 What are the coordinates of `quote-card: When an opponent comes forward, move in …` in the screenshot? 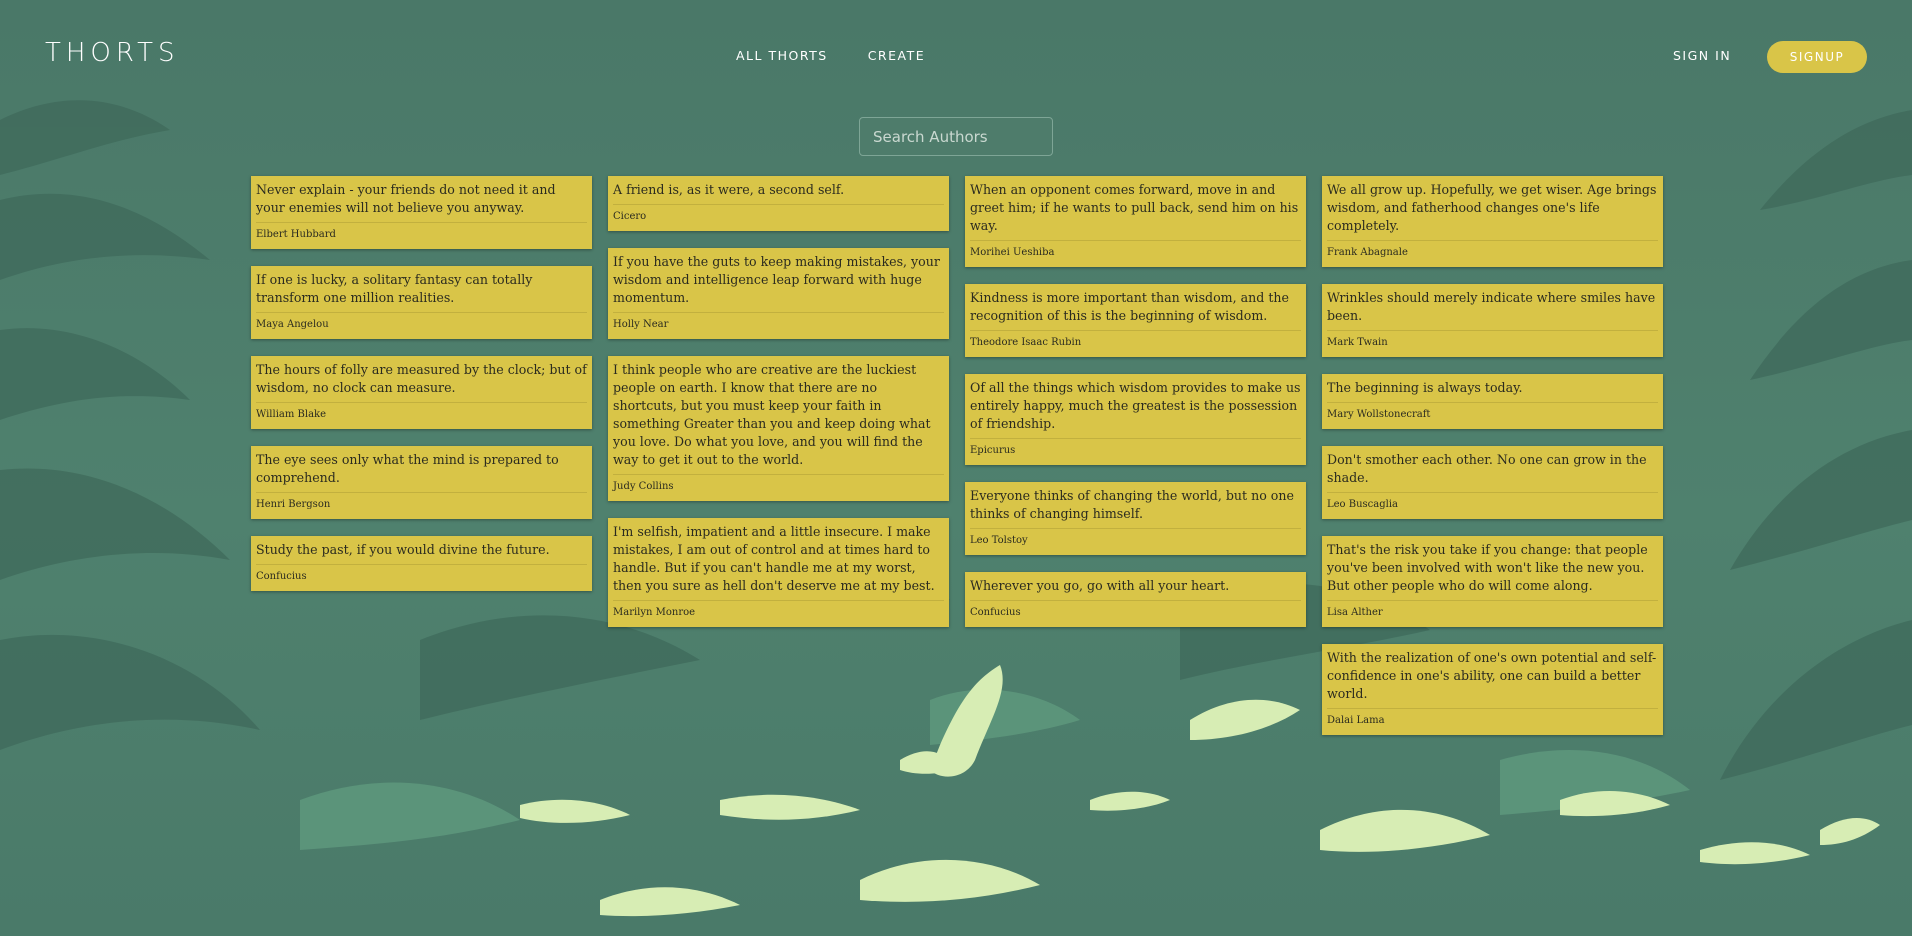 It's located at (1135, 221).